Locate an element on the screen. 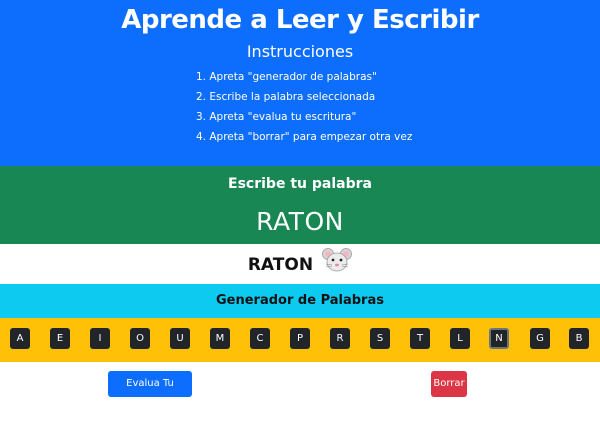 The image size is (600, 423). result-word: RATON is located at coordinates (280, 265).